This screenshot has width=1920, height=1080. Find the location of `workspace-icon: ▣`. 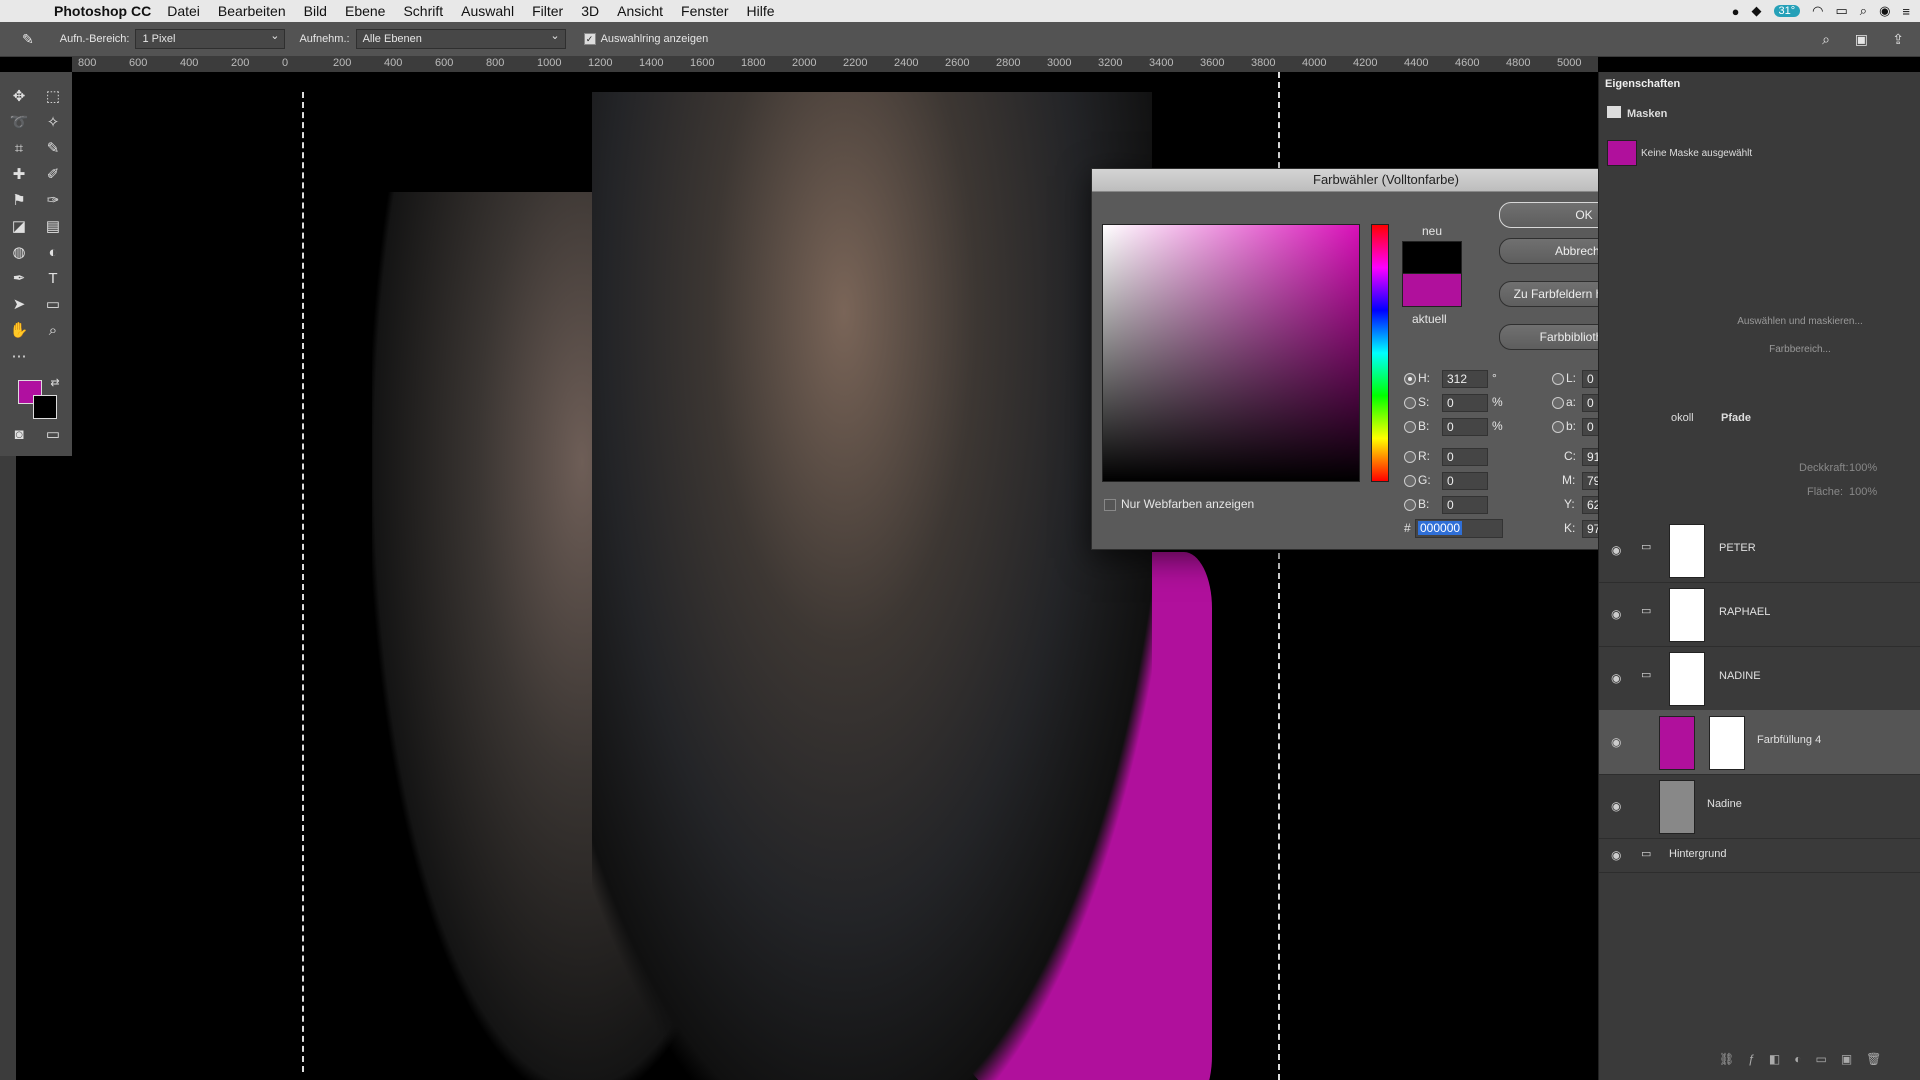

workspace-icon: ▣ is located at coordinates (1861, 39).